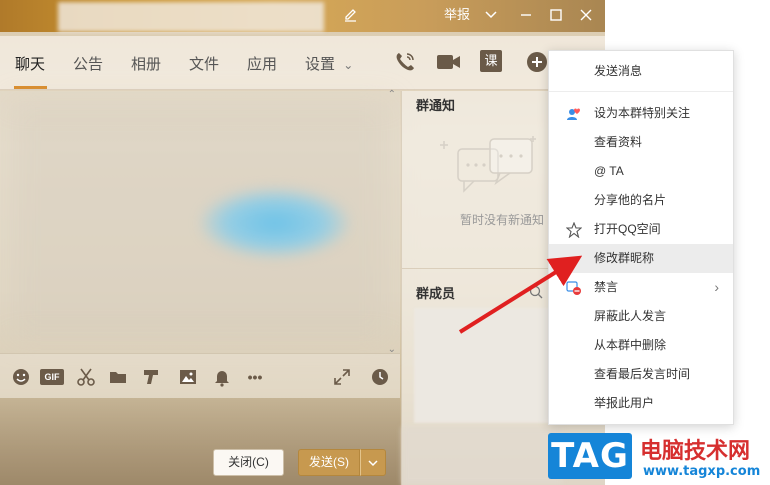 The width and height of the screenshot is (770, 485). I want to click on special-care-icon, so click(573, 114).